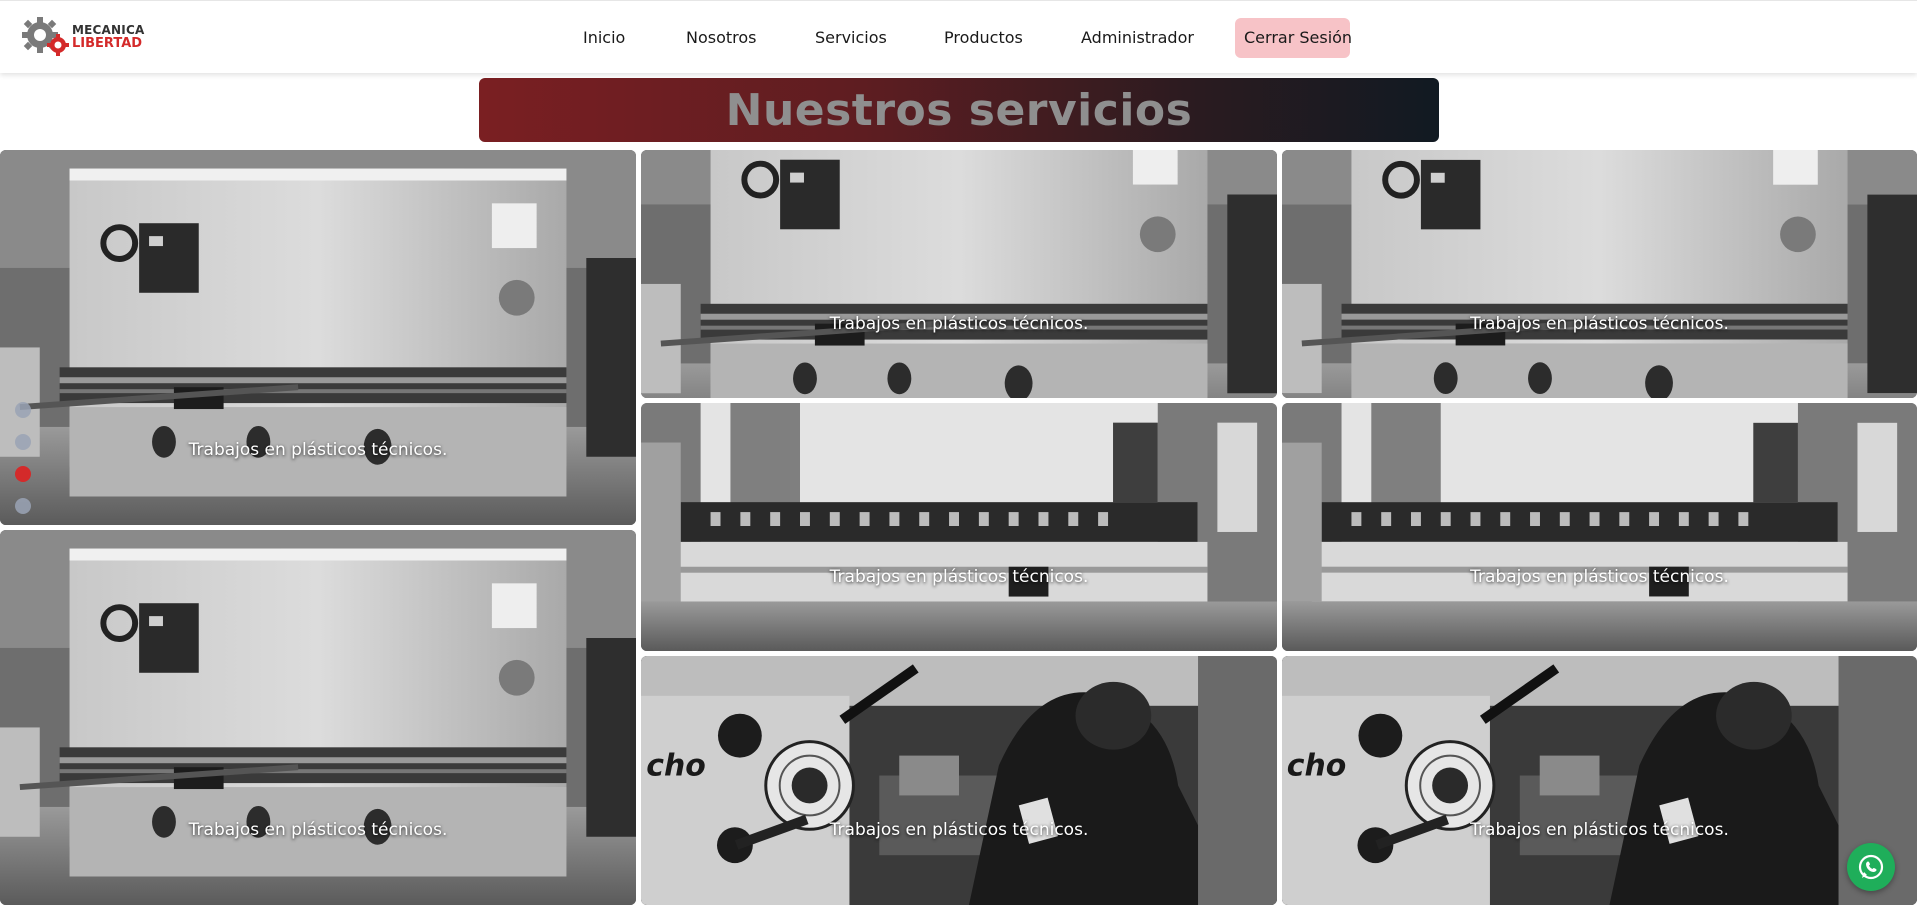 The image size is (1917, 908). Describe the element at coordinates (721, 38) in the screenshot. I see `nav-nosotros: Nosotros` at that location.